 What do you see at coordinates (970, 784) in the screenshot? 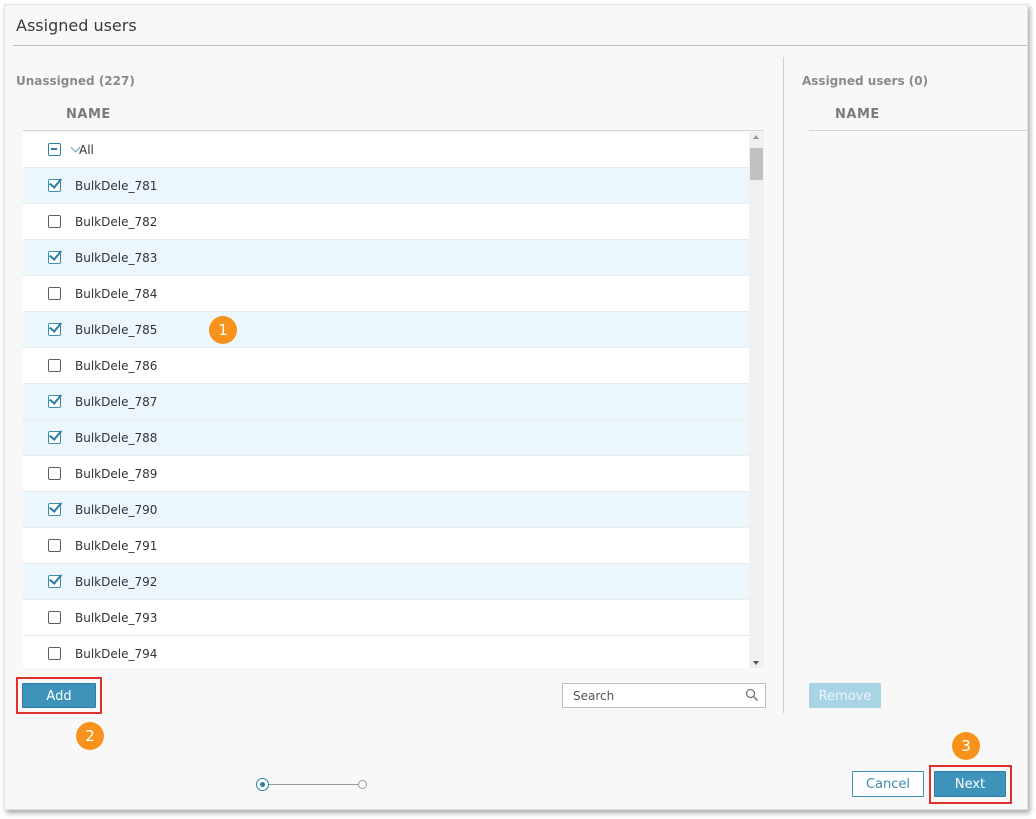
I see `next-button-highlight` at bounding box center [970, 784].